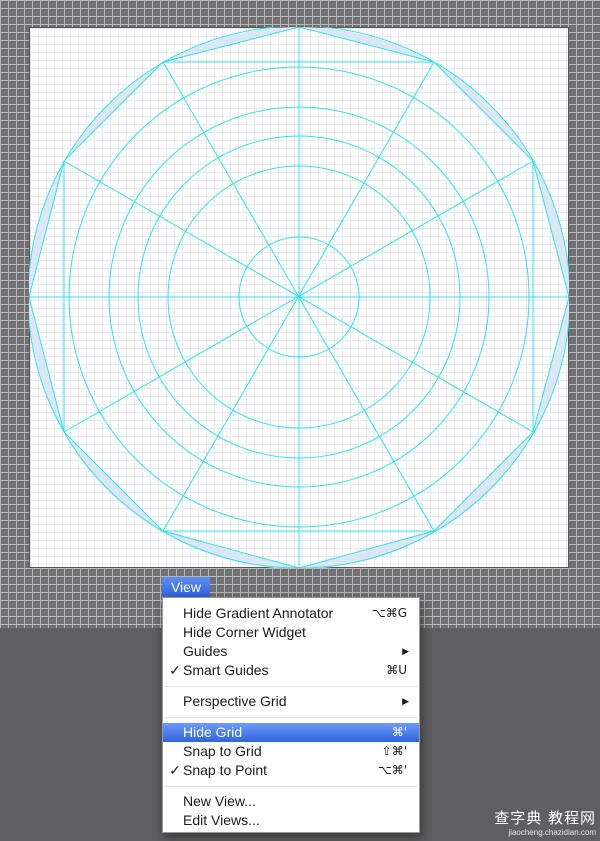 Image resolution: width=600 pixels, height=841 pixels. What do you see at coordinates (299, 297) in the screenshot?
I see `center-point` at bounding box center [299, 297].